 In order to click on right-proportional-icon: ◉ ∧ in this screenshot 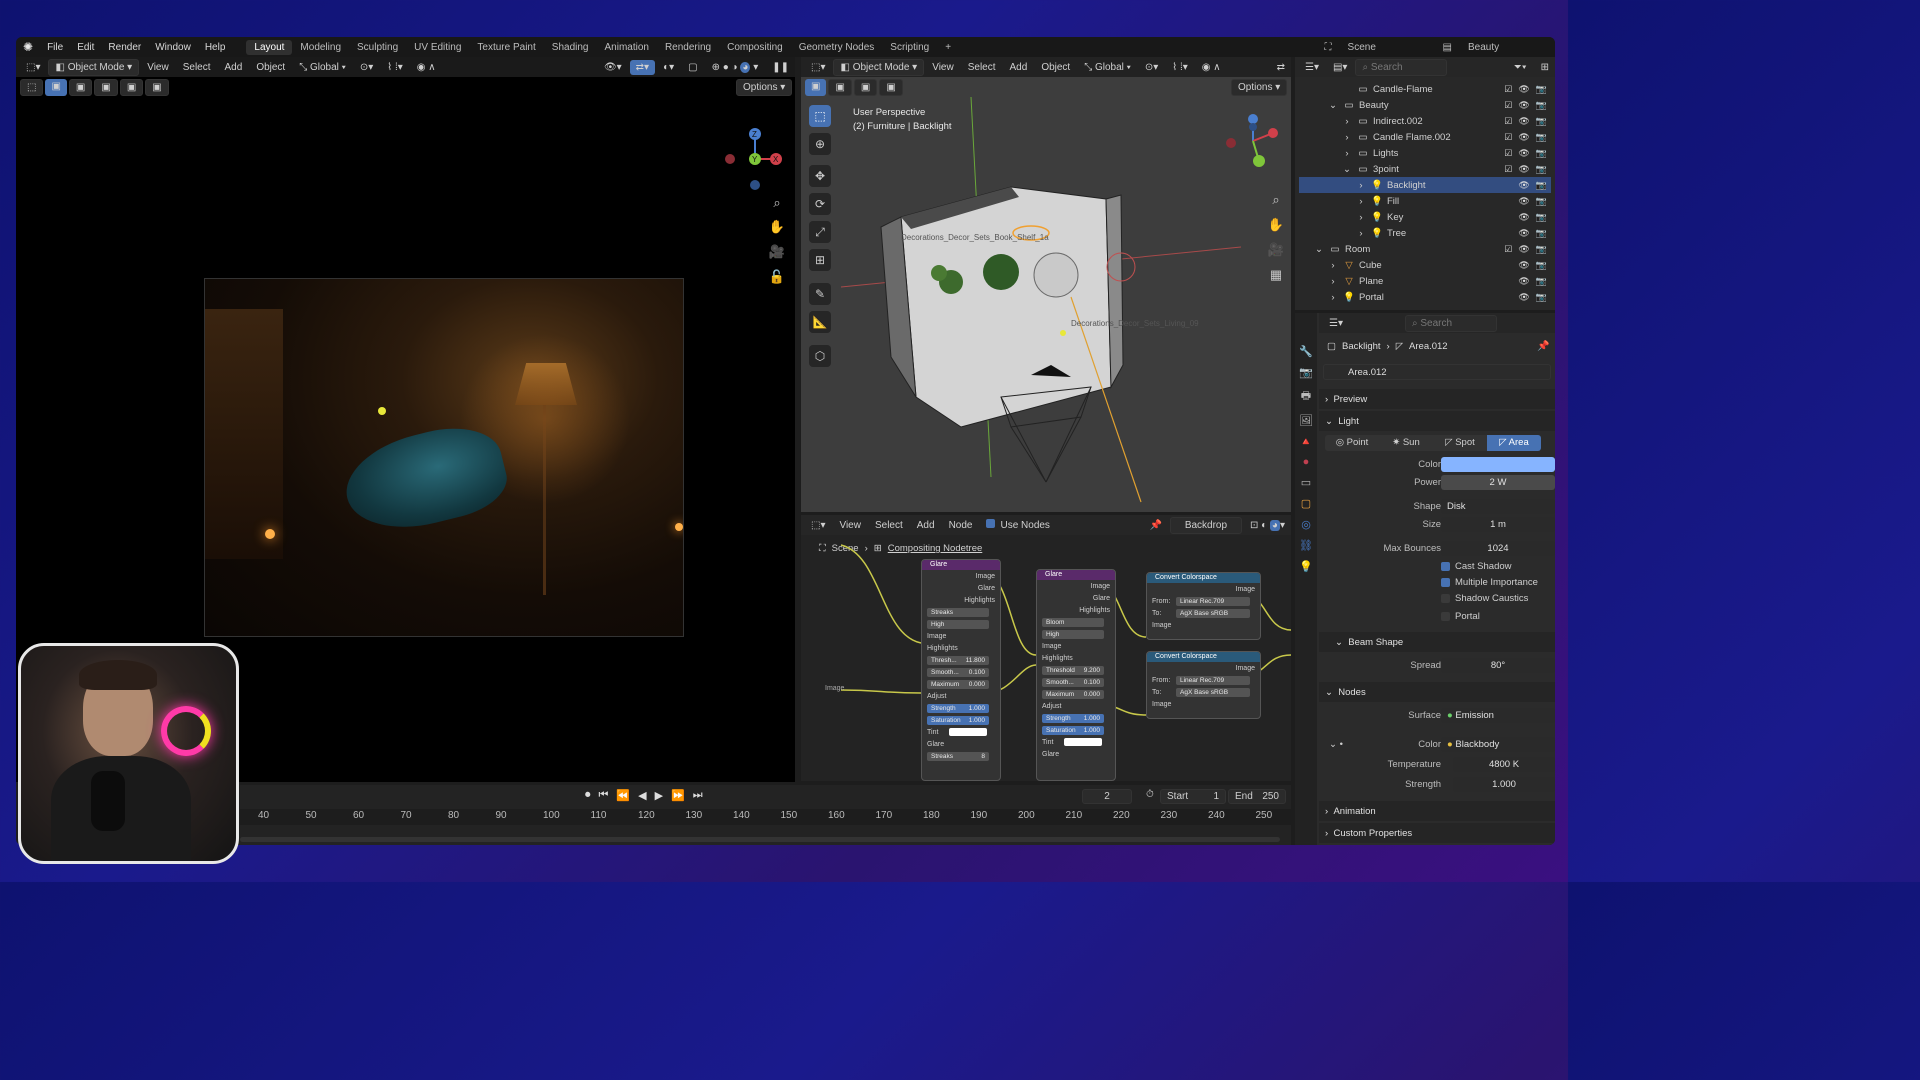, I will do `click(1211, 67)`.